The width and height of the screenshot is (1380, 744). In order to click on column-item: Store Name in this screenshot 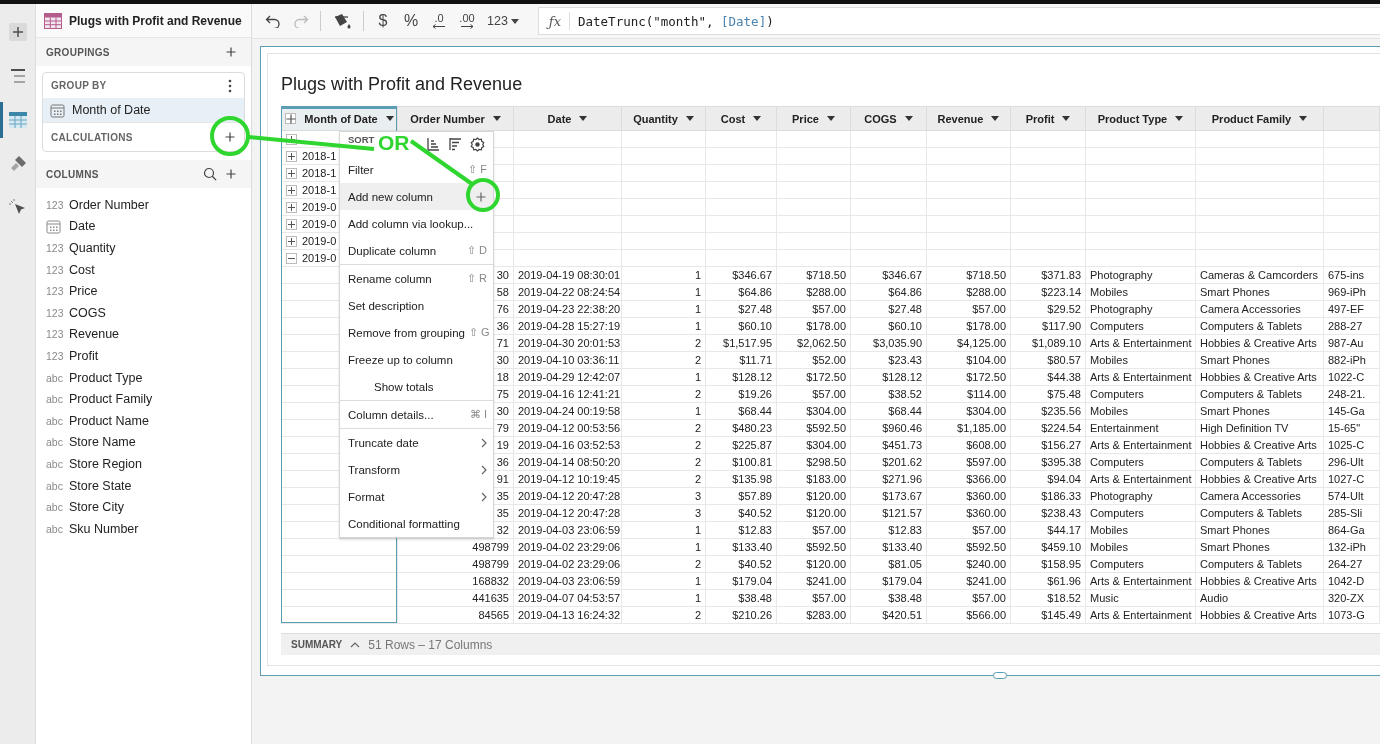, I will do `click(102, 442)`.